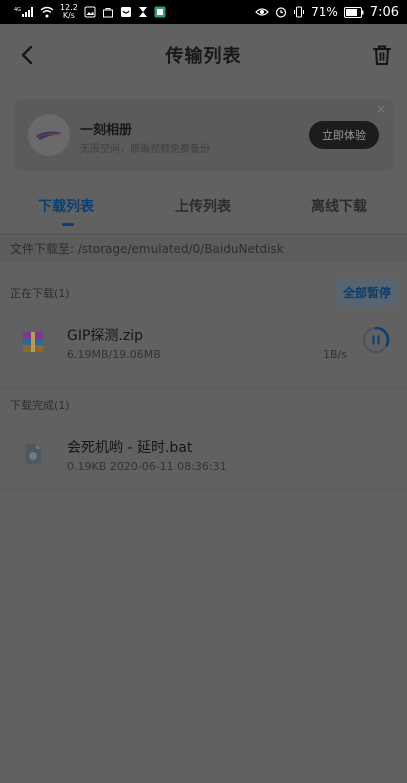  What do you see at coordinates (262, 12) in the screenshot?
I see `eye-icon` at bounding box center [262, 12].